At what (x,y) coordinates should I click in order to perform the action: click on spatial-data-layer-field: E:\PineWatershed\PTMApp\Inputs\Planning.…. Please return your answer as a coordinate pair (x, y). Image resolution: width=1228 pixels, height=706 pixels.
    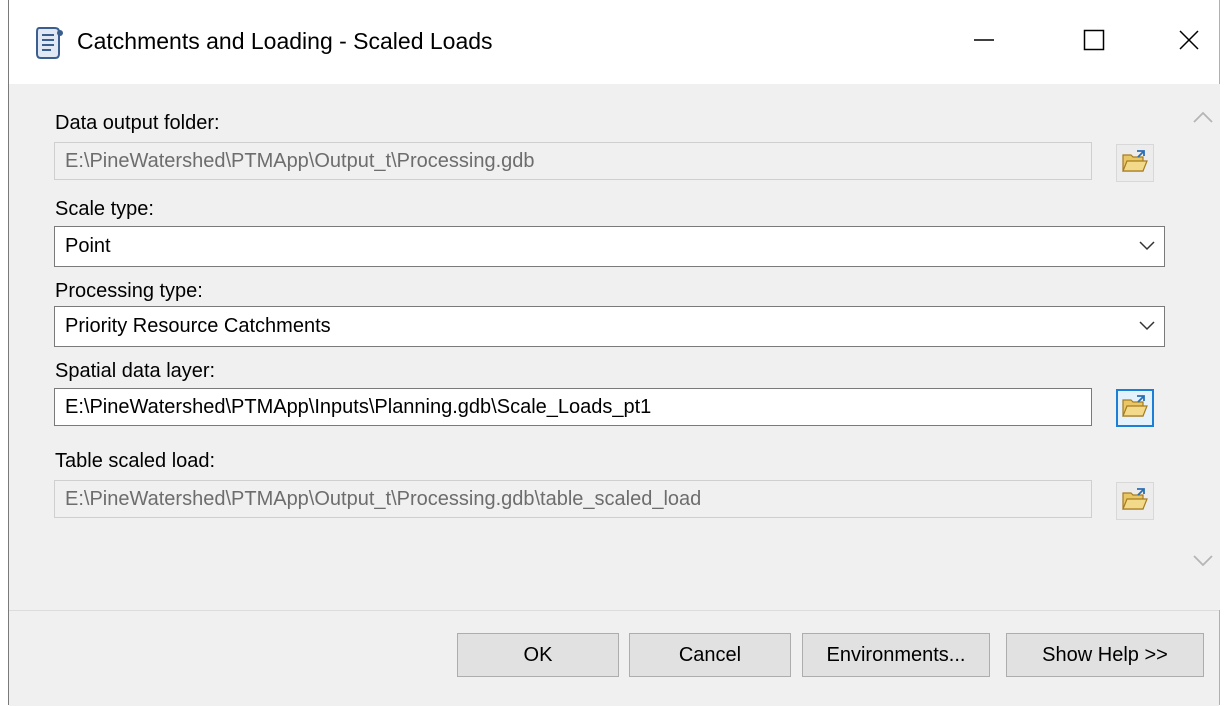
    Looking at the image, I should click on (573, 407).